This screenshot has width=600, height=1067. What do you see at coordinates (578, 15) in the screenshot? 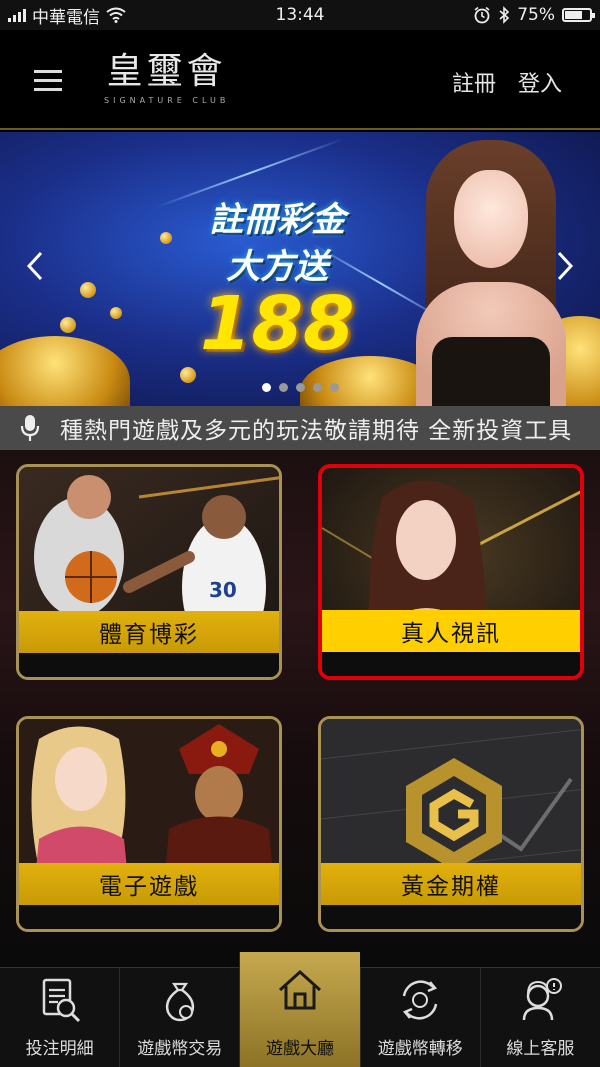
I see `battery-icon` at bounding box center [578, 15].